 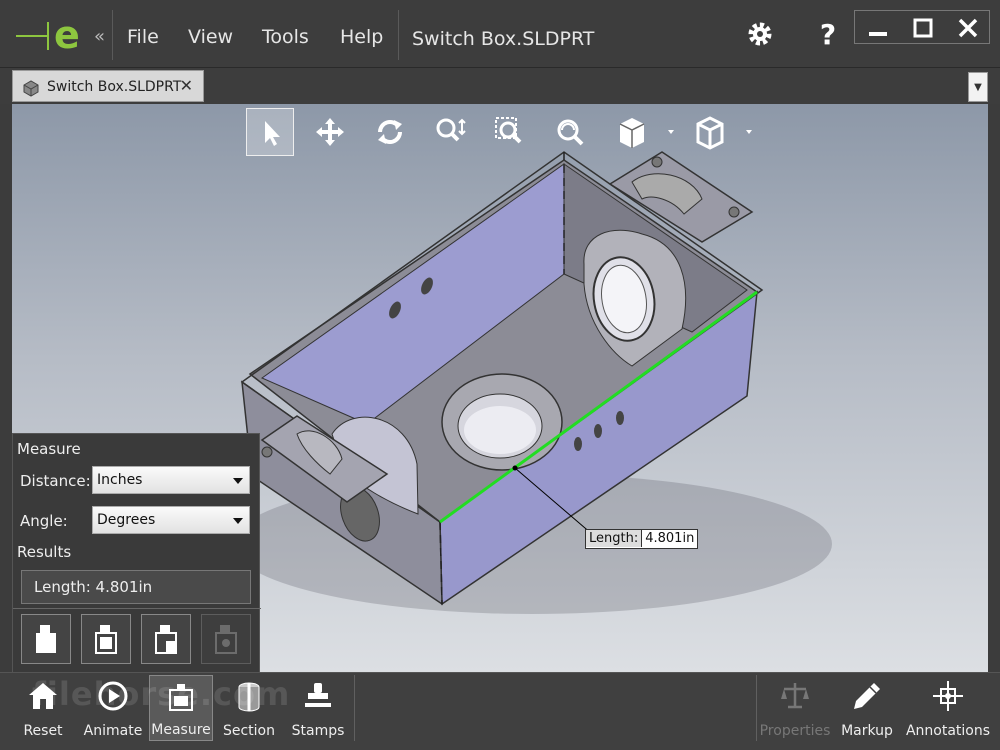 I want to click on results-label: Results, so click(x=44, y=552).